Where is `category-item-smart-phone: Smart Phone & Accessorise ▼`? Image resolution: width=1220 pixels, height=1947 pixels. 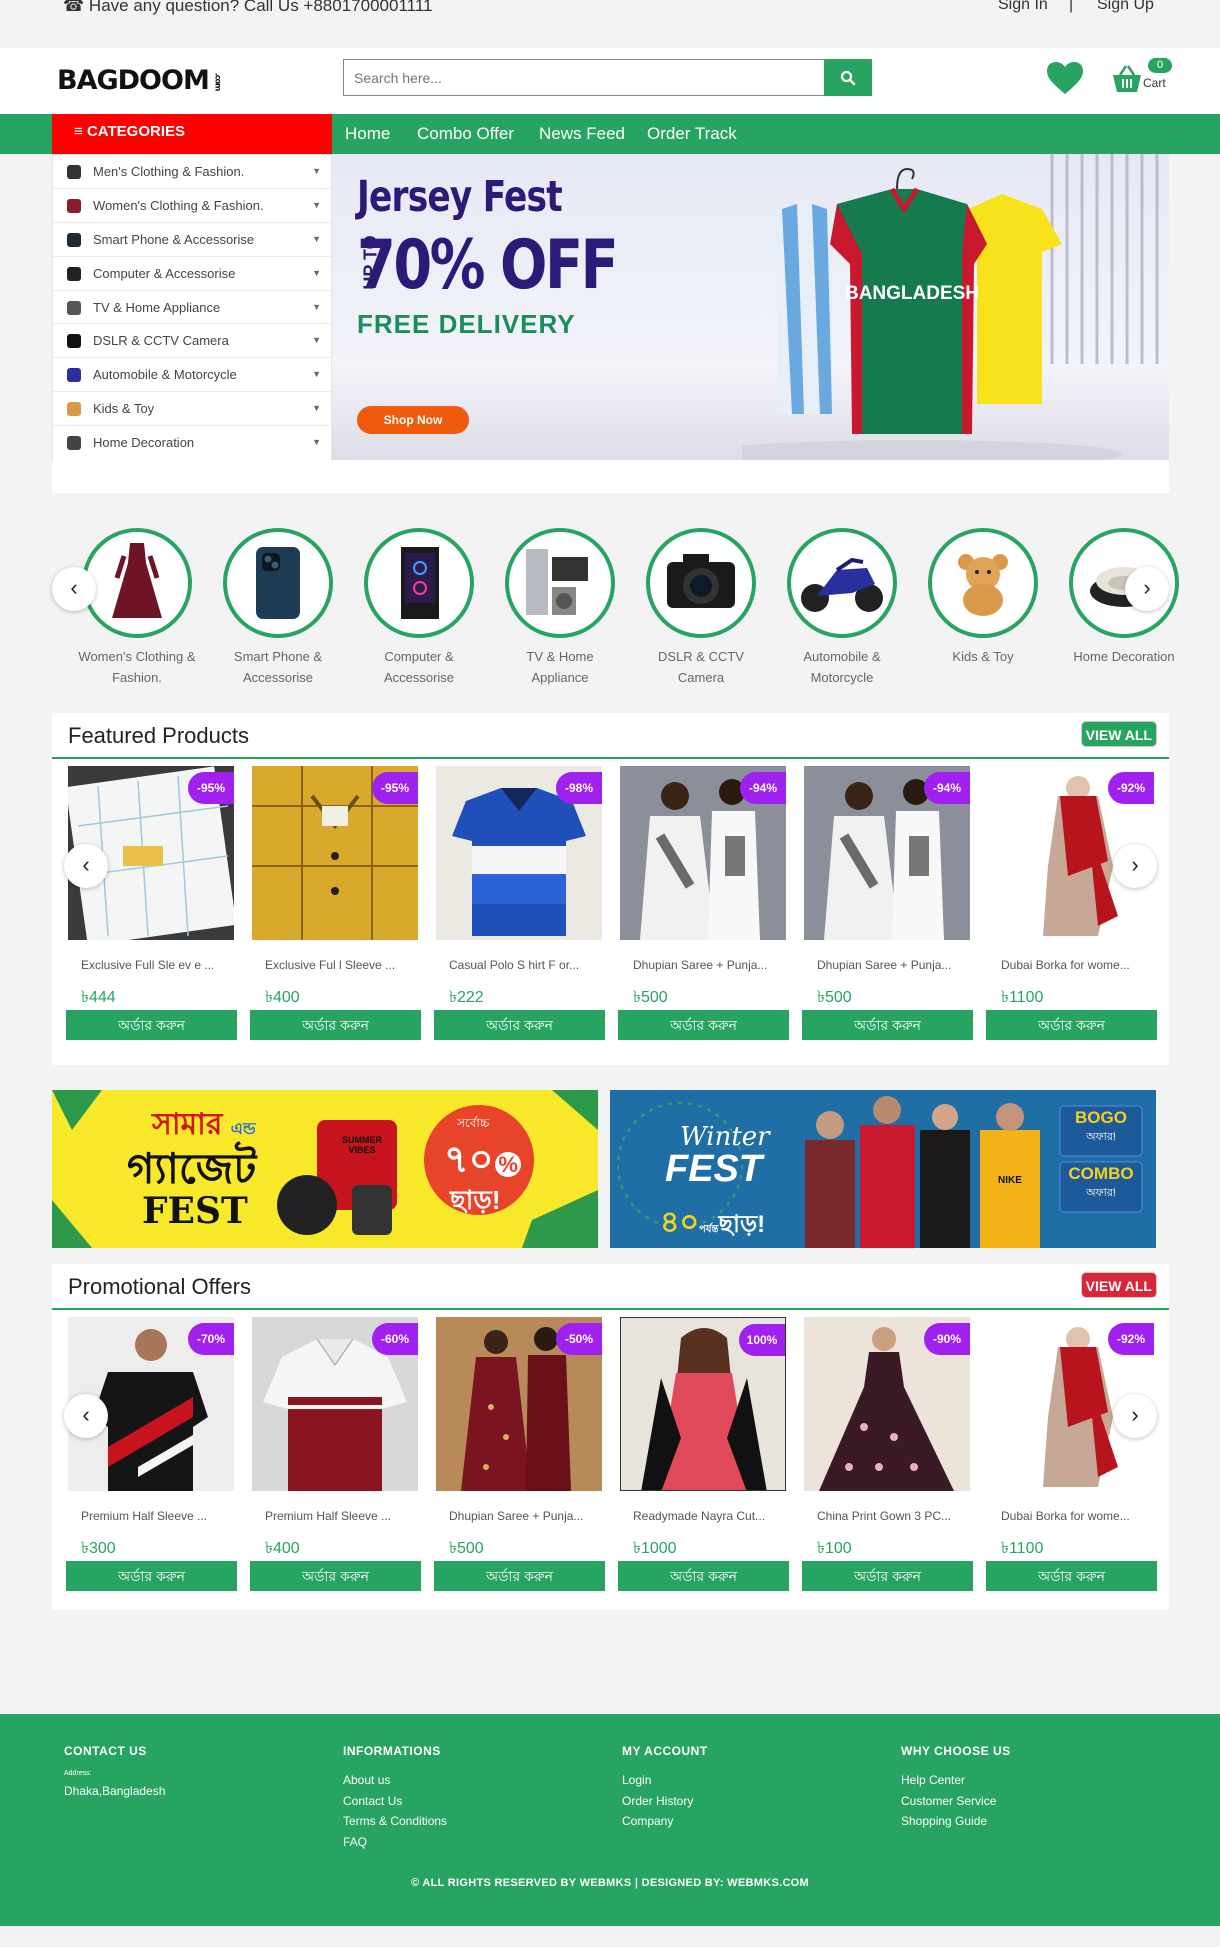
category-item-smart-phone: Smart Phone & Accessorise ▼ is located at coordinates (192, 240).